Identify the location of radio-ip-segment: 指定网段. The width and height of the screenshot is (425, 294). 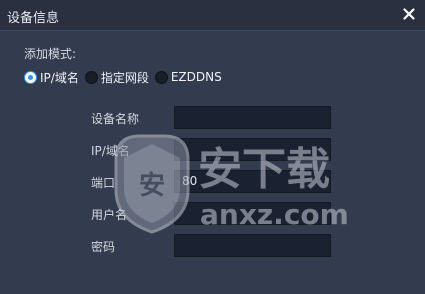
(116, 77).